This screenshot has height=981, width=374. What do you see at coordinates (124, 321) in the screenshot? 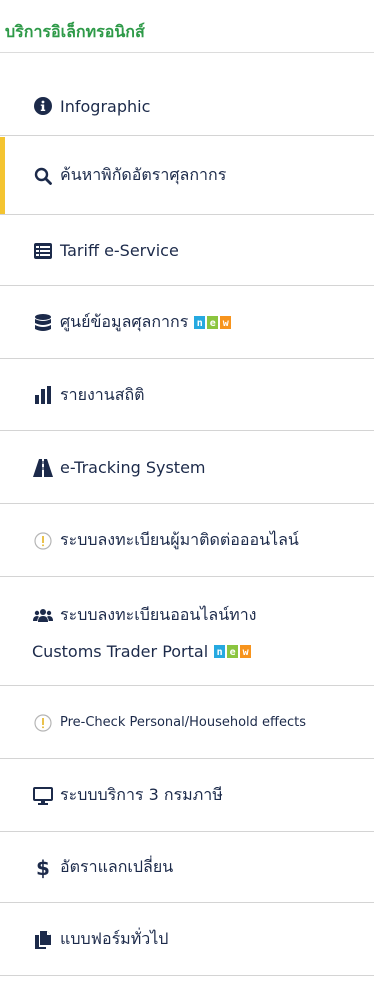
I see `menu-item-label: ศูนย์ข้อมูลศุลกากร` at bounding box center [124, 321].